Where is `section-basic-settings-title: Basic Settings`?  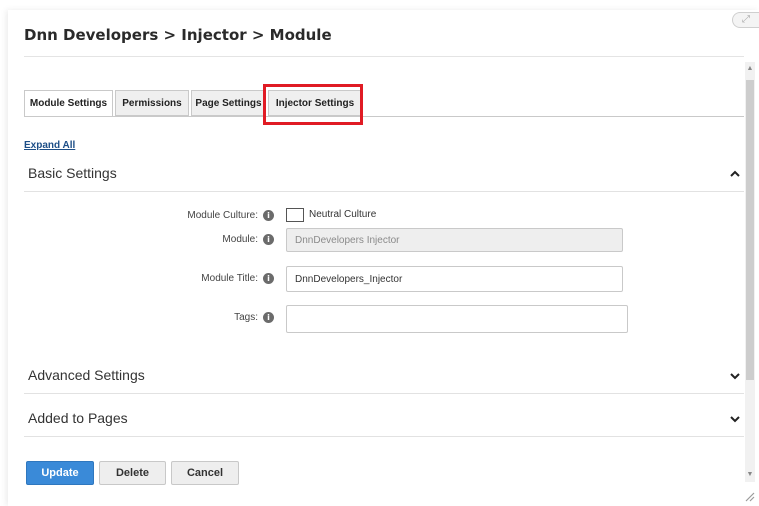 section-basic-settings-title: Basic Settings is located at coordinates (72, 173).